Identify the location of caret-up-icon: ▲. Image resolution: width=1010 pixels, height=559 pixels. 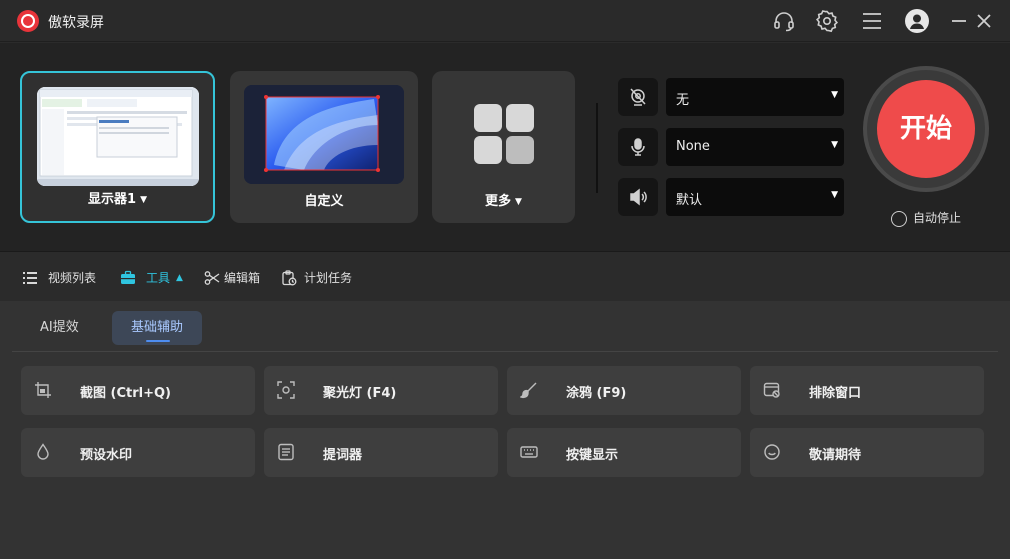
(179, 278).